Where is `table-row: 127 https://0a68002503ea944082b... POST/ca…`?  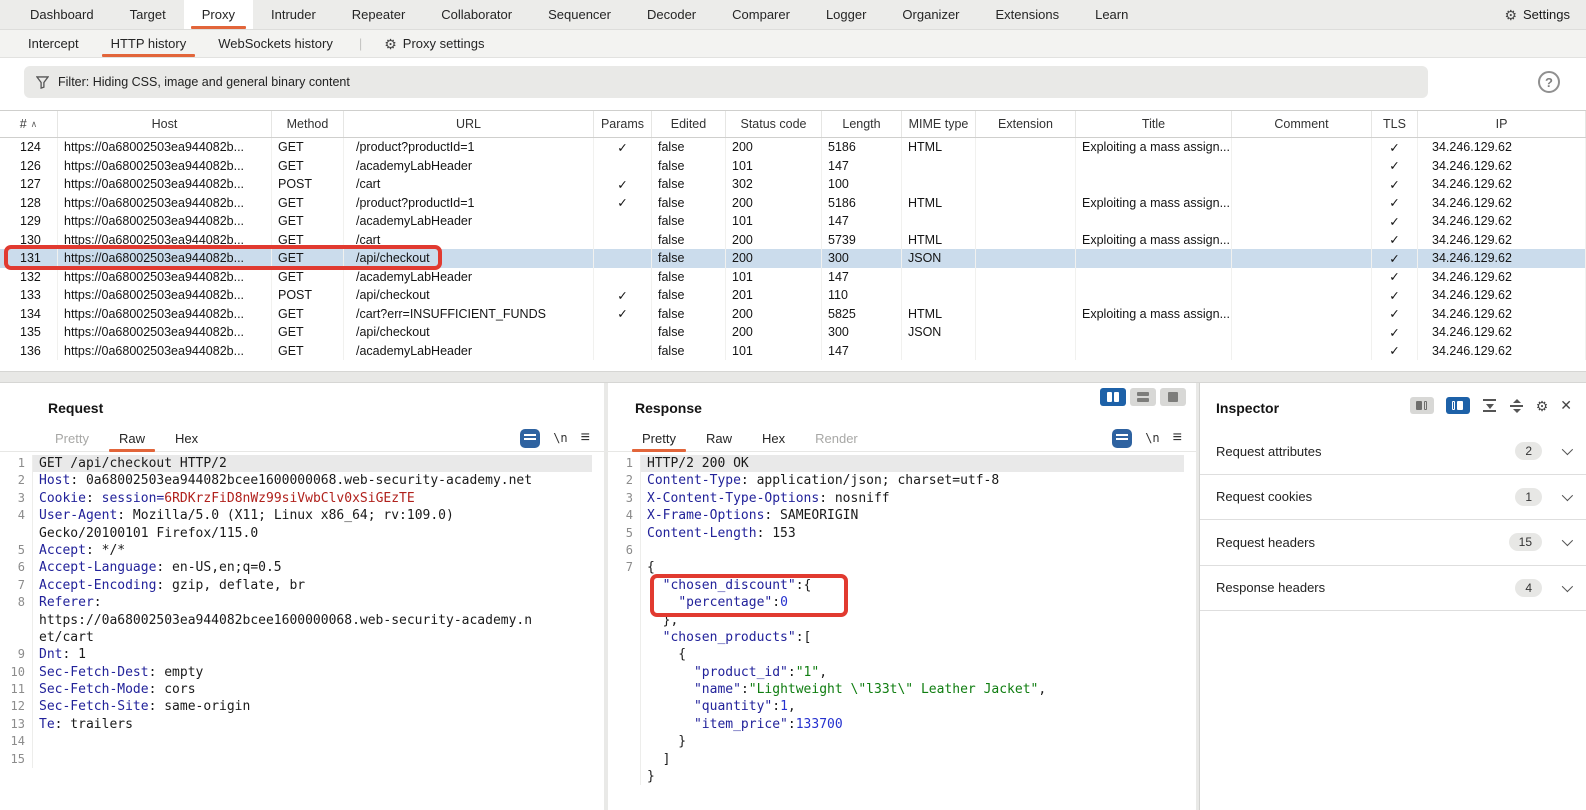 table-row: 127 https://0a68002503ea944082b... POST/ca… is located at coordinates (793, 184).